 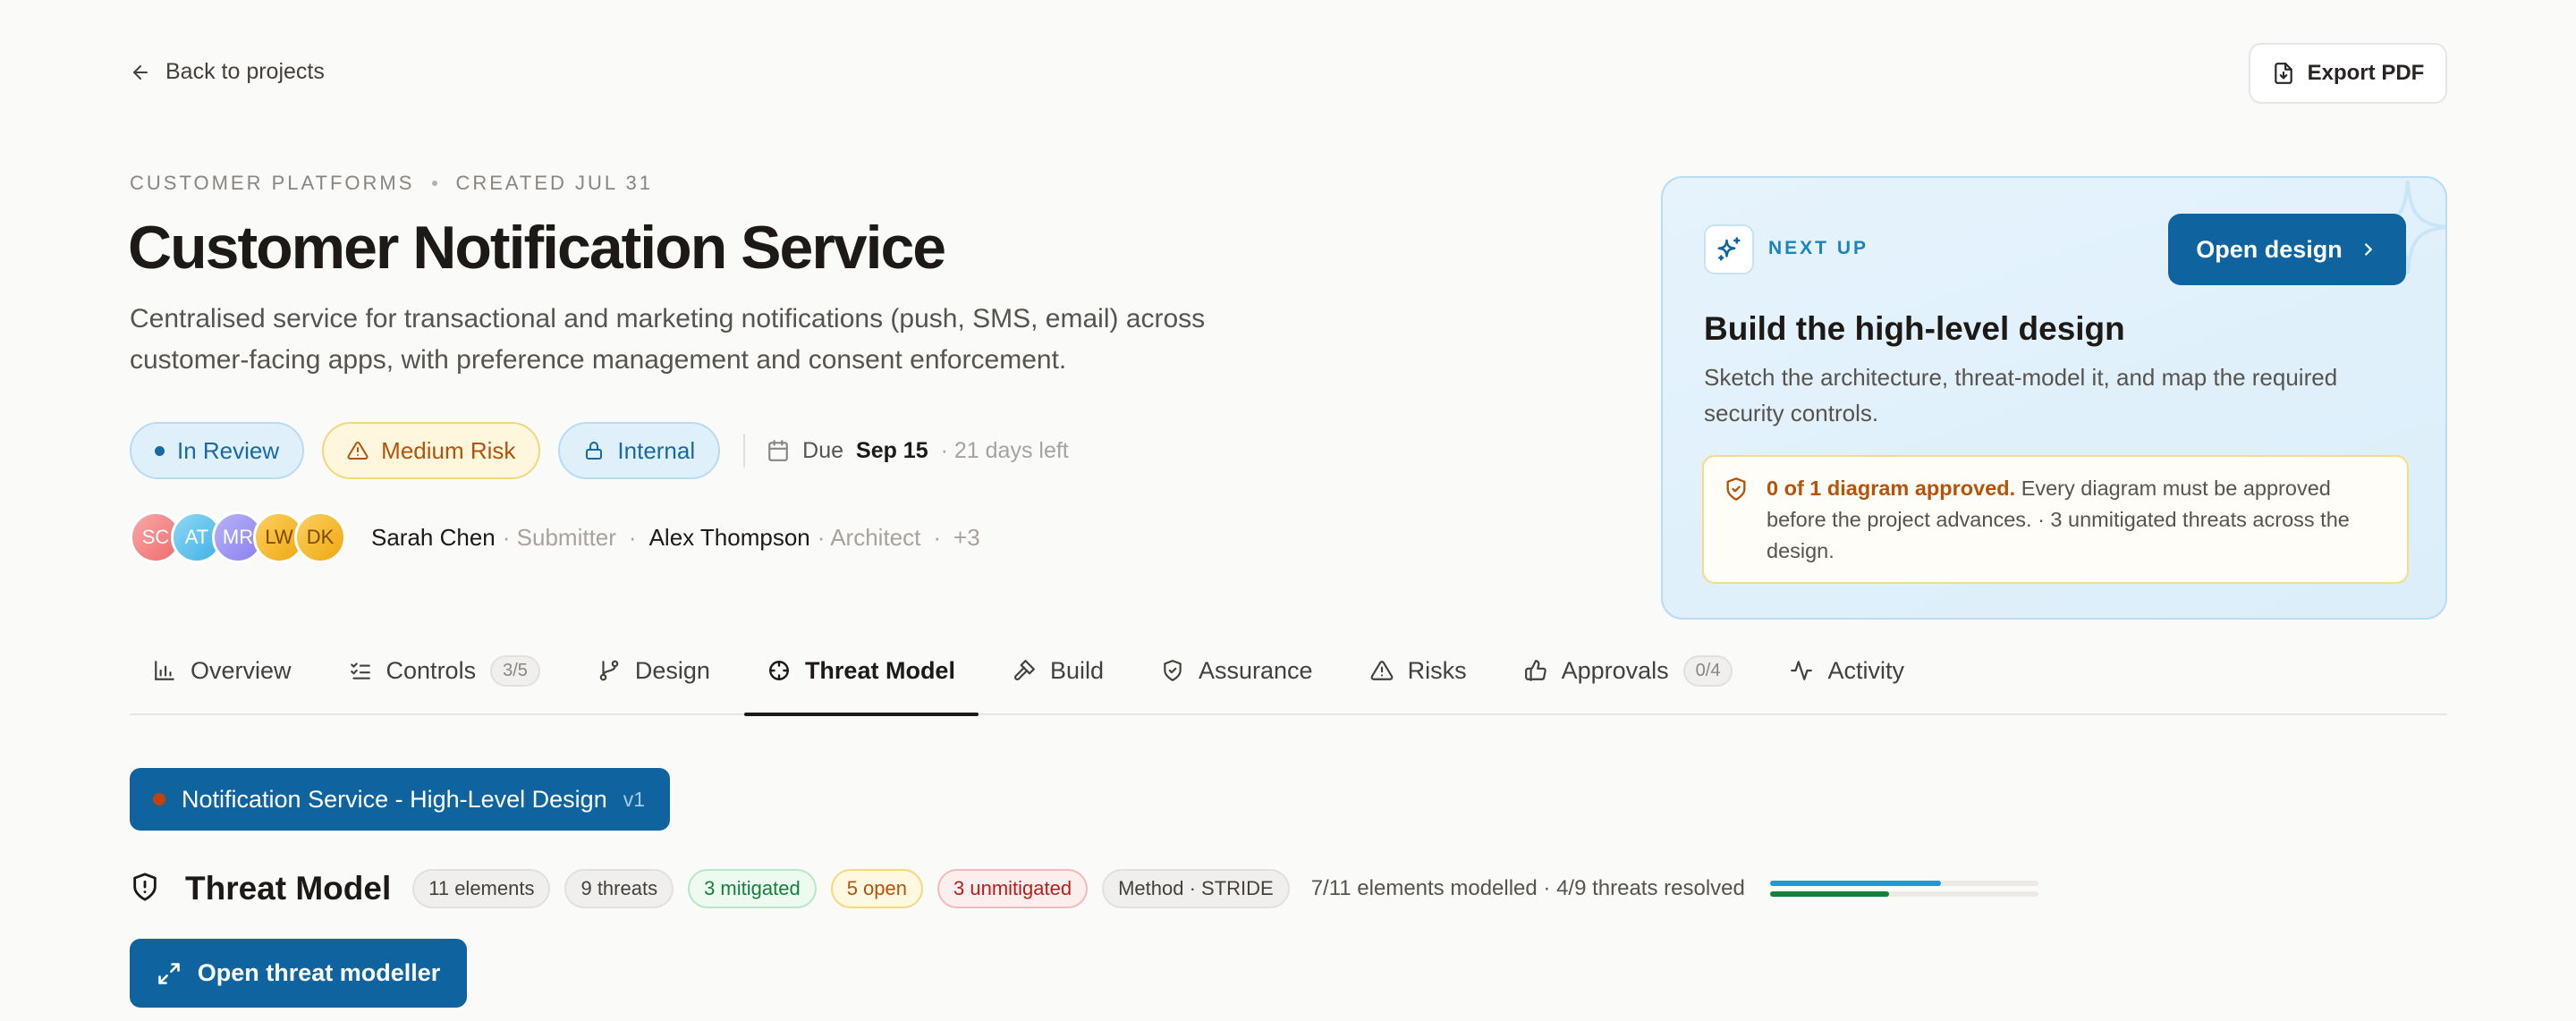 I want to click on status-dot, so click(x=160, y=450).